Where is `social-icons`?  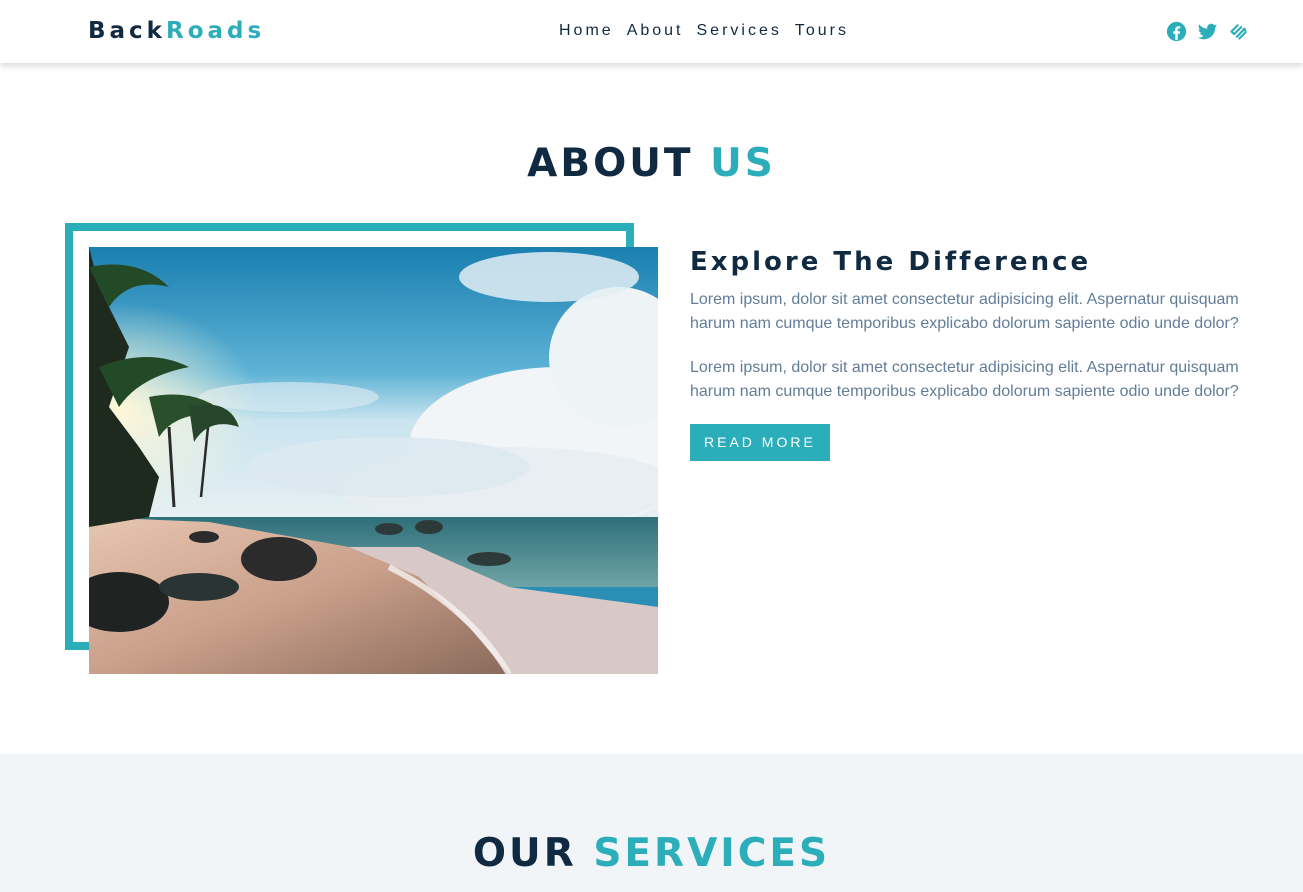 social-icons is located at coordinates (1207, 31).